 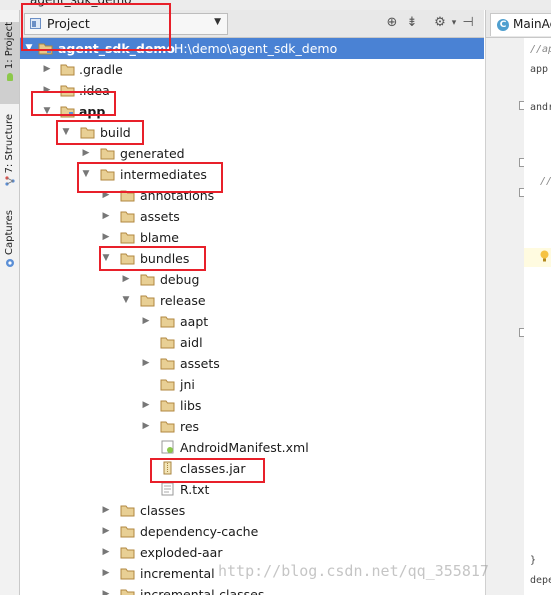 I want to click on editor-tab-mainactivity: C MainAc, so click(x=520, y=24).